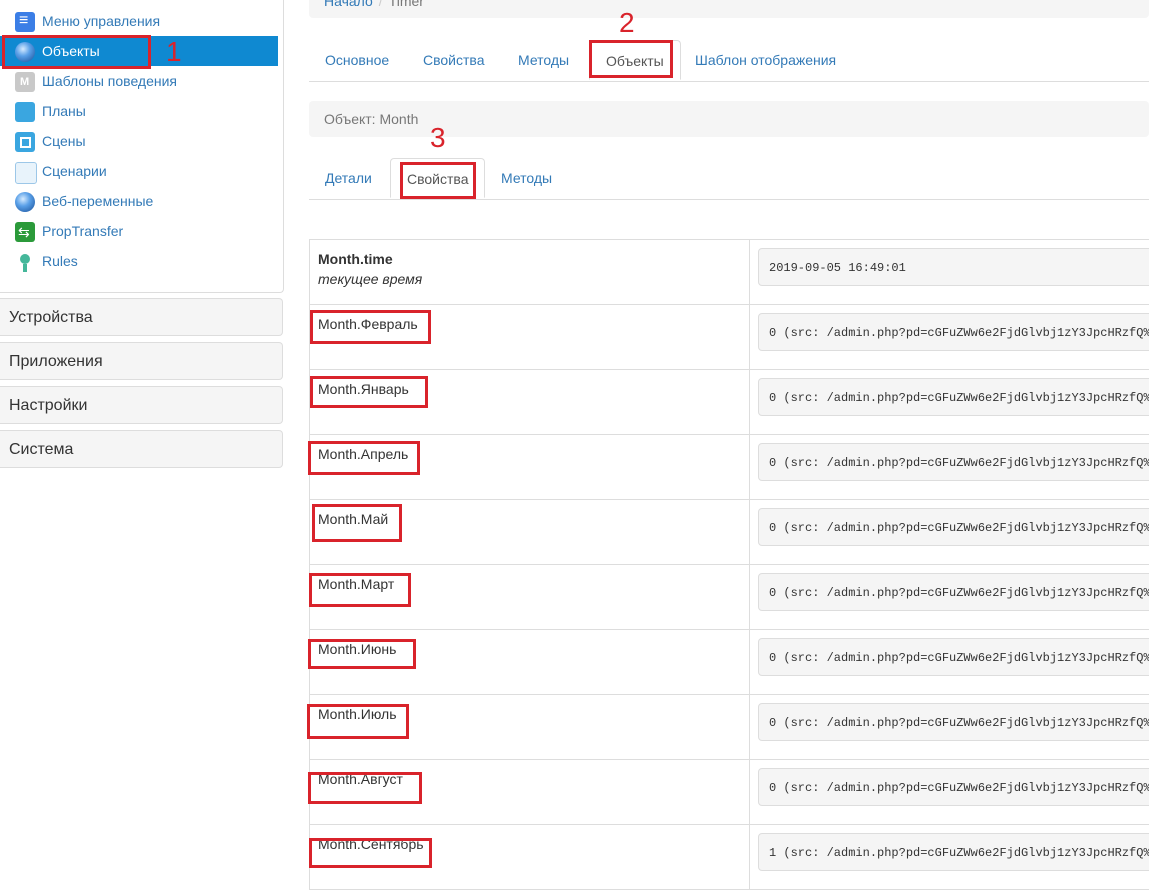 This screenshot has height=890, width=1149. What do you see at coordinates (64, 111) in the screenshot?
I see `sidebar-item-label: Планы` at bounding box center [64, 111].